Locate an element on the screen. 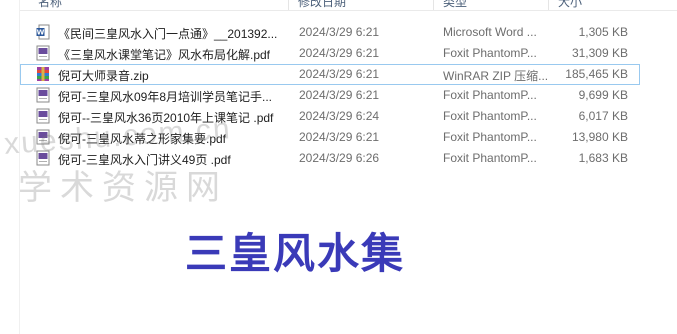 The image size is (677, 334). svg-text: W is located at coordinates (41, 33).